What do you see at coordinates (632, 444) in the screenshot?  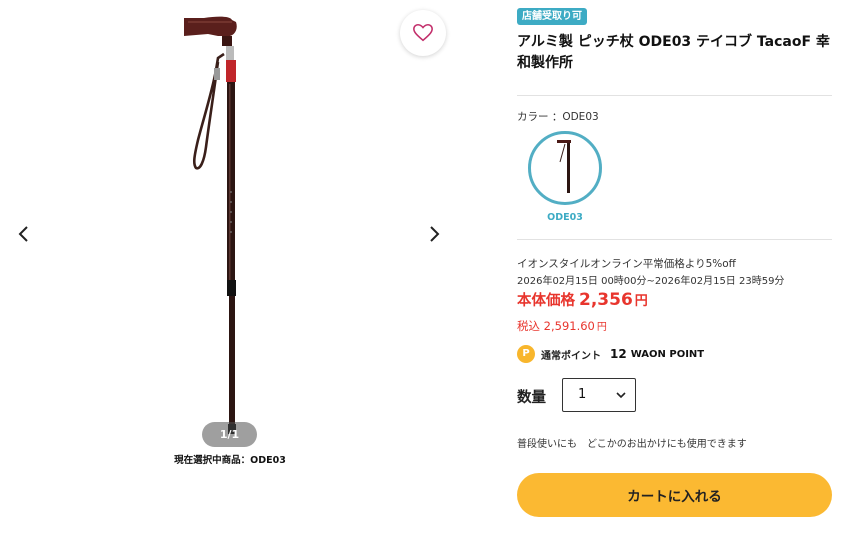 I see `product-description: 普段使いにも どこかのお出かけにも使用できます` at bounding box center [632, 444].